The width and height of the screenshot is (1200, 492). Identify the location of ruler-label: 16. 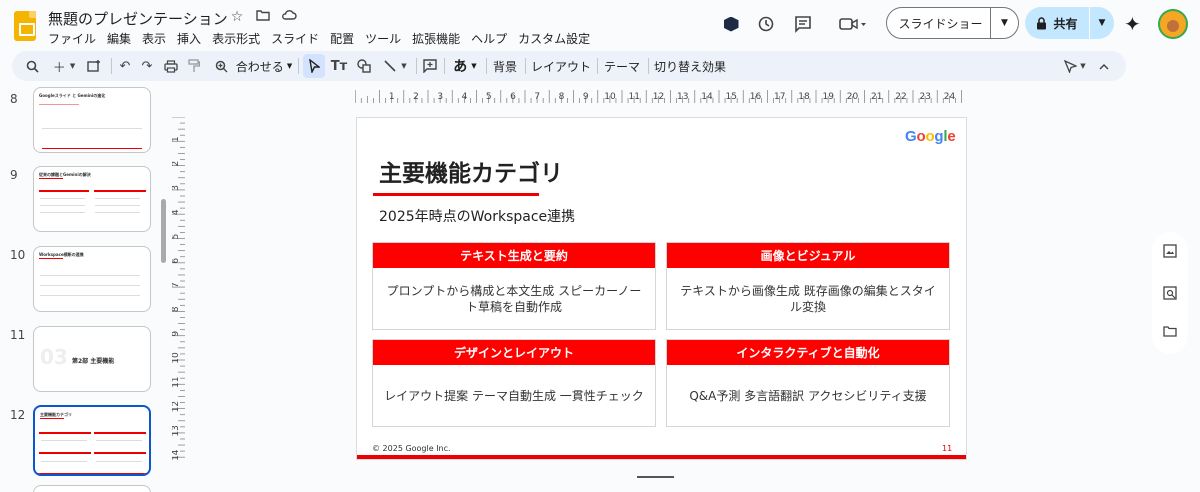
(756, 97).